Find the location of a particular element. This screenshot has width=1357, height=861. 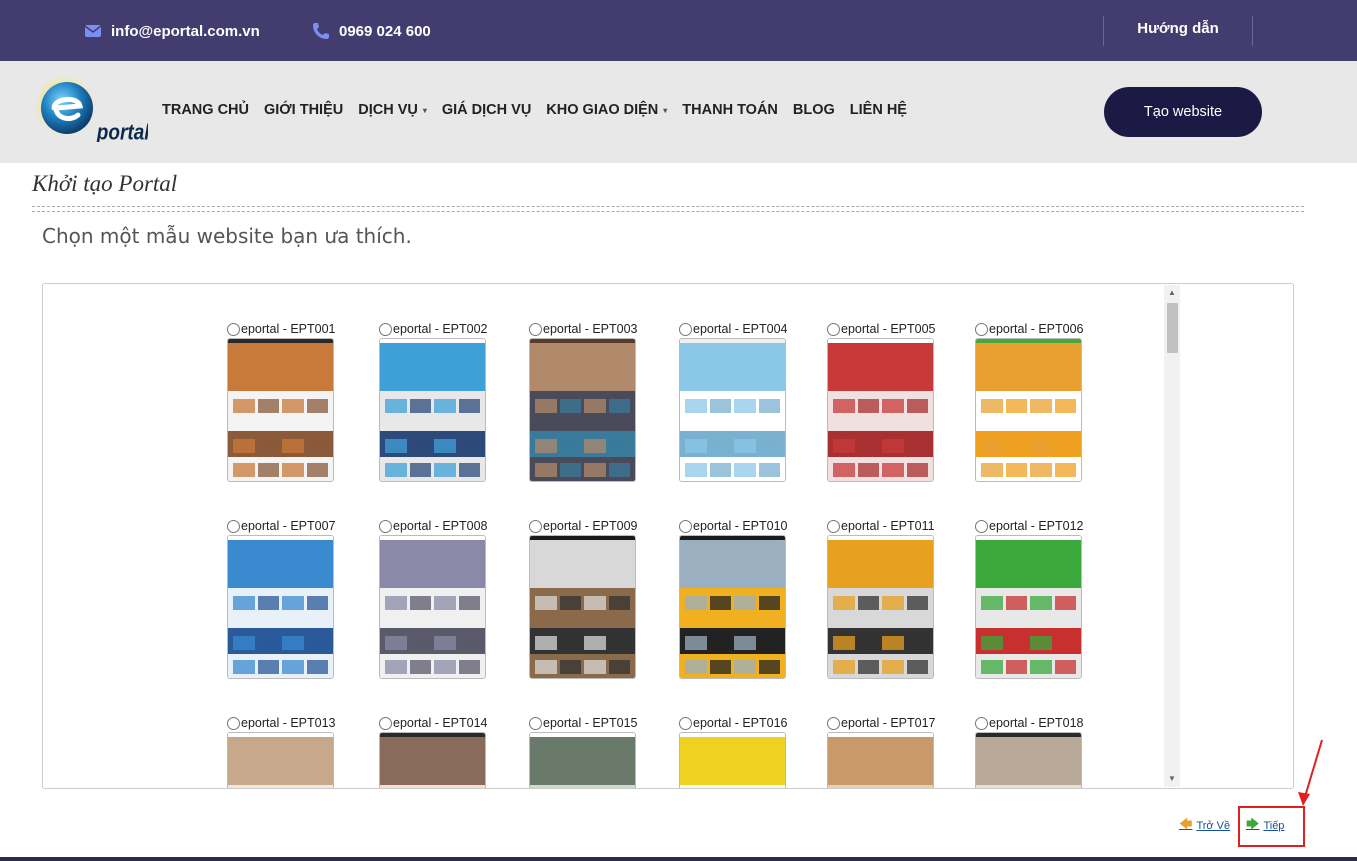

template-option: eportal - EPT007 is located at coordinates (282, 598).